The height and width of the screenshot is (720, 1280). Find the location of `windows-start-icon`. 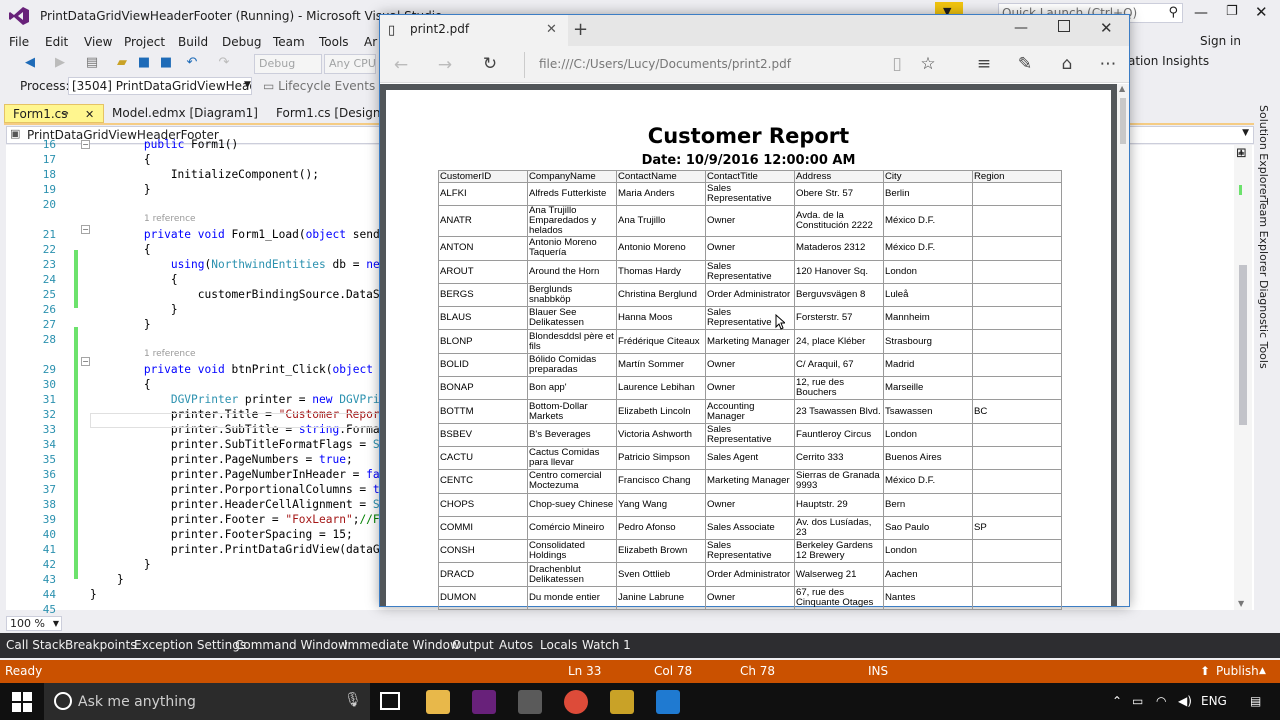

windows-start-icon is located at coordinates (22, 702).